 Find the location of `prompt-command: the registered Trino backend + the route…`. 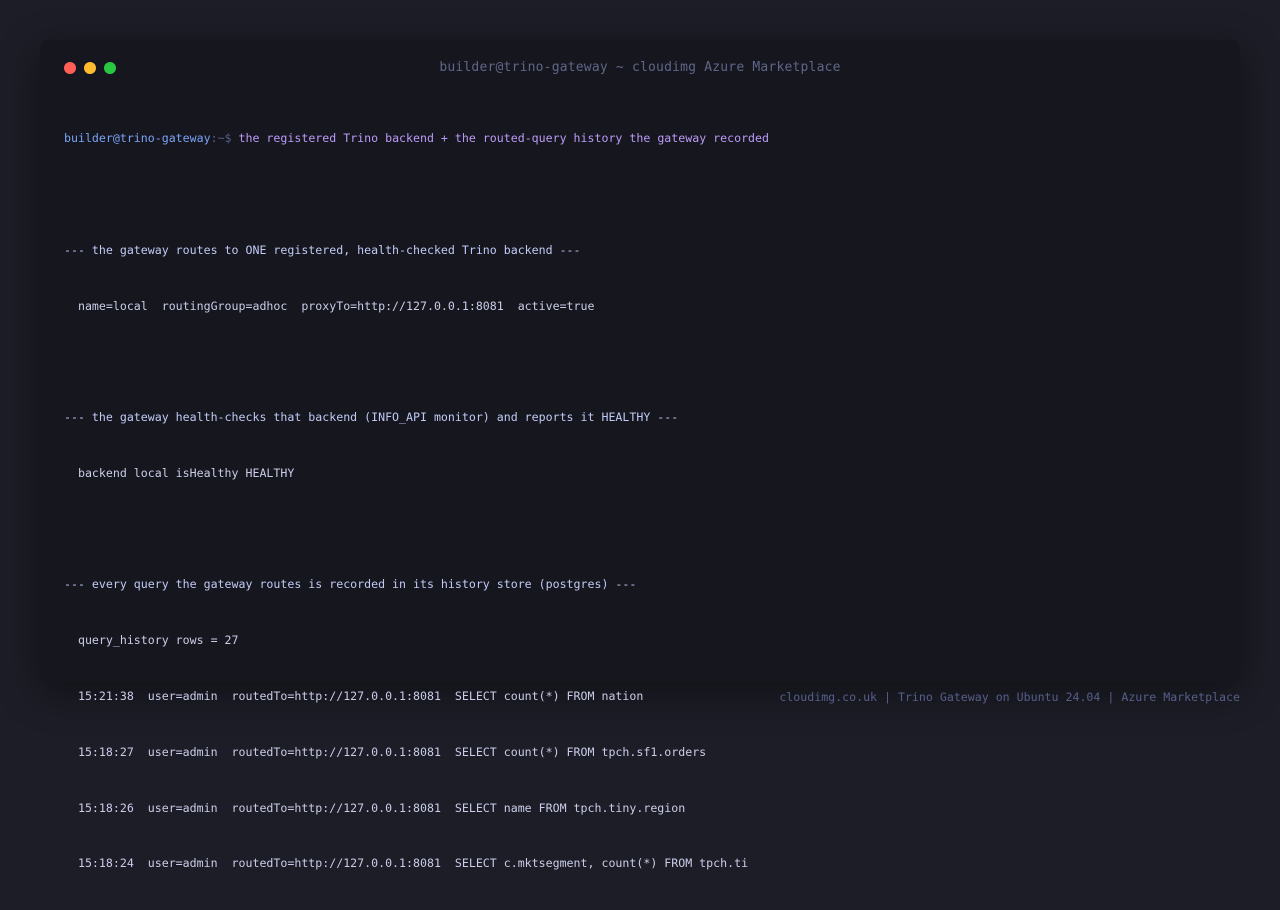

prompt-command: the registered Trino backend + the route… is located at coordinates (503, 138).